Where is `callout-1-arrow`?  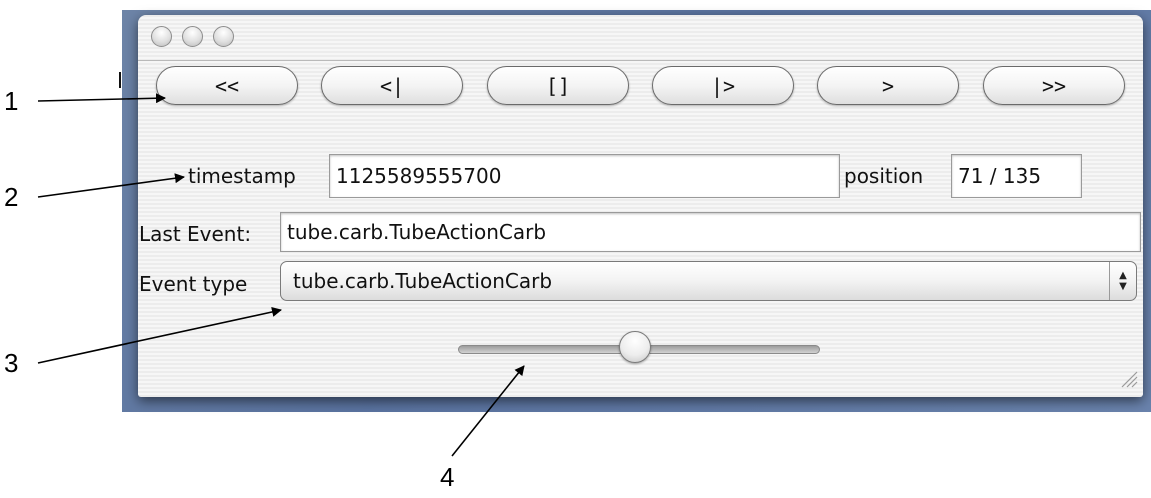 callout-1-arrow is located at coordinates (101, 98).